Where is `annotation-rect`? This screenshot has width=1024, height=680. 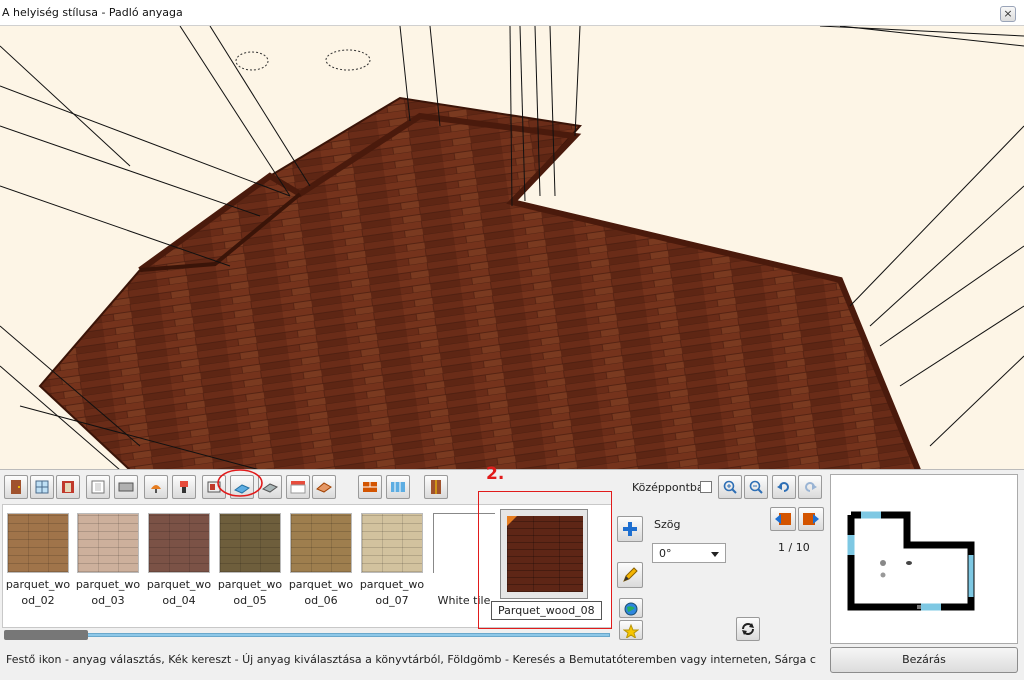 annotation-rect is located at coordinates (545, 560).